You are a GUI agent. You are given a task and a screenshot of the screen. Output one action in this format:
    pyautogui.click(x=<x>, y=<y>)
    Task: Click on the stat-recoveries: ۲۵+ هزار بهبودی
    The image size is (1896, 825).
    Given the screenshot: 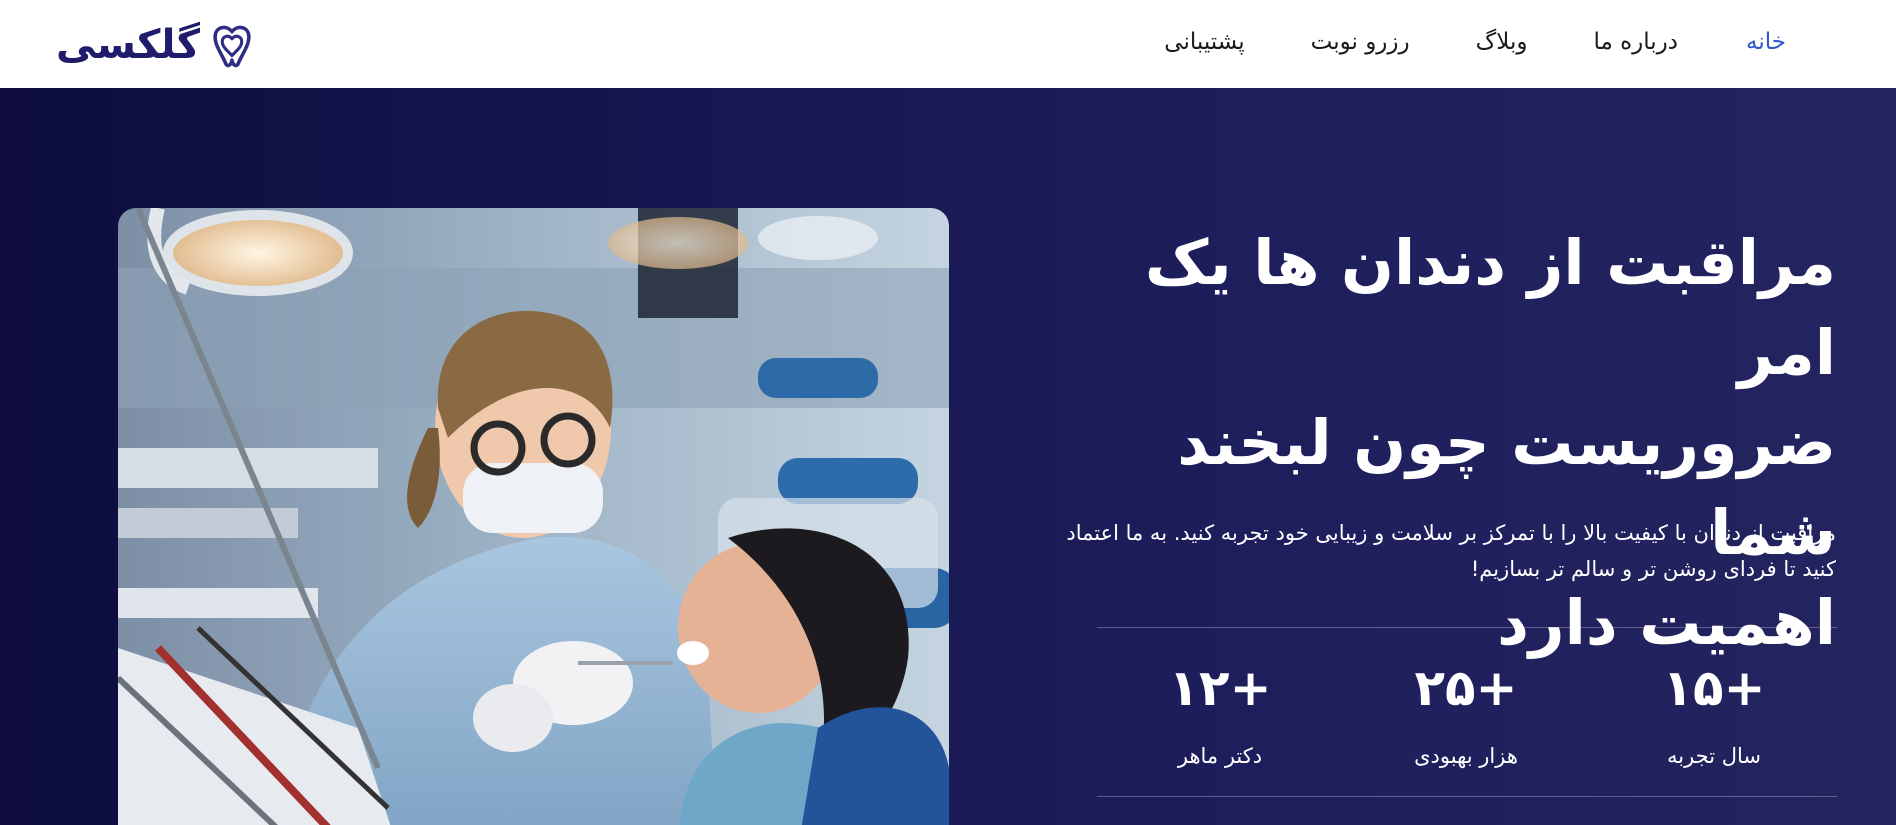 What is the action you would take?
    pyautogui.click(x=1466, y=713)
    